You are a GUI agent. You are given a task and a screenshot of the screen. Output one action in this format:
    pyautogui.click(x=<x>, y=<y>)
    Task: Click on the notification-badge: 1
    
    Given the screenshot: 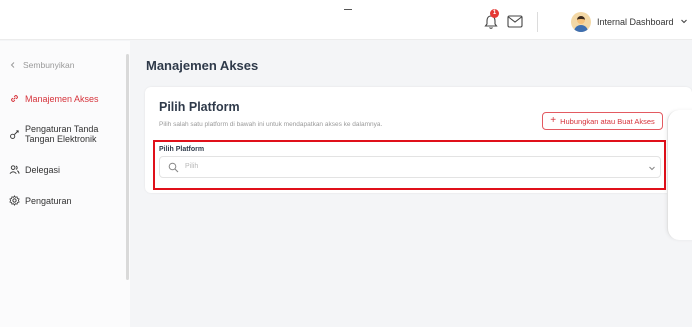 What is the action you would take?
    pyautogui.click(x=494, y=13)
    